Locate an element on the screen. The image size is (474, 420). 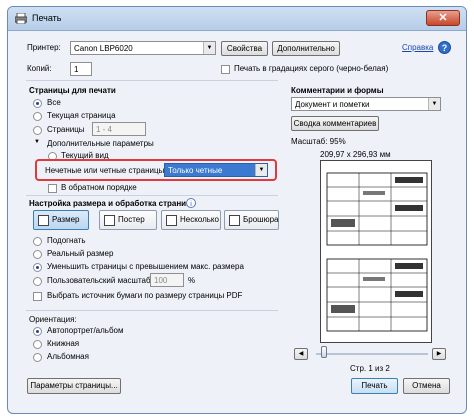
cancel-button: Отмена is located at coordinates (426, 386).